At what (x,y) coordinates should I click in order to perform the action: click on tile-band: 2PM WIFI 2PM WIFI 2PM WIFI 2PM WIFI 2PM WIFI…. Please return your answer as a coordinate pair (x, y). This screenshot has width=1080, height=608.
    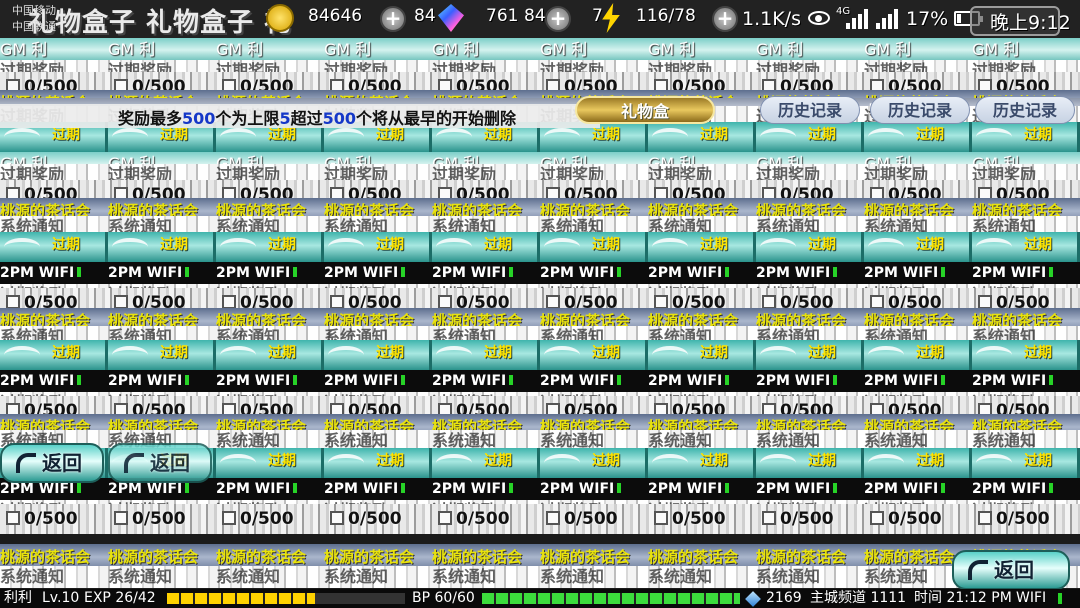
    Looking at the image, I should click on (540, 273).